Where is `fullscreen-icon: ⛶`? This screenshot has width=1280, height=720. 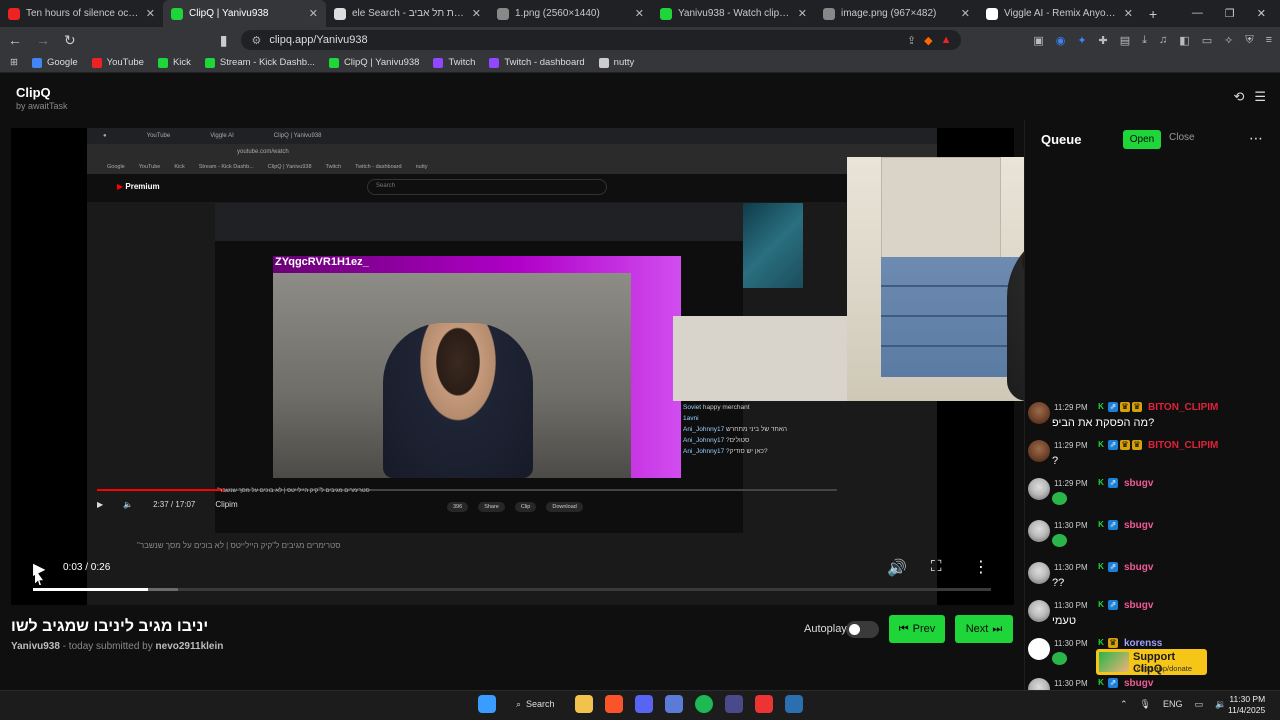 fullscreen-icon: ⛶ is located at coordinates (936, 566).